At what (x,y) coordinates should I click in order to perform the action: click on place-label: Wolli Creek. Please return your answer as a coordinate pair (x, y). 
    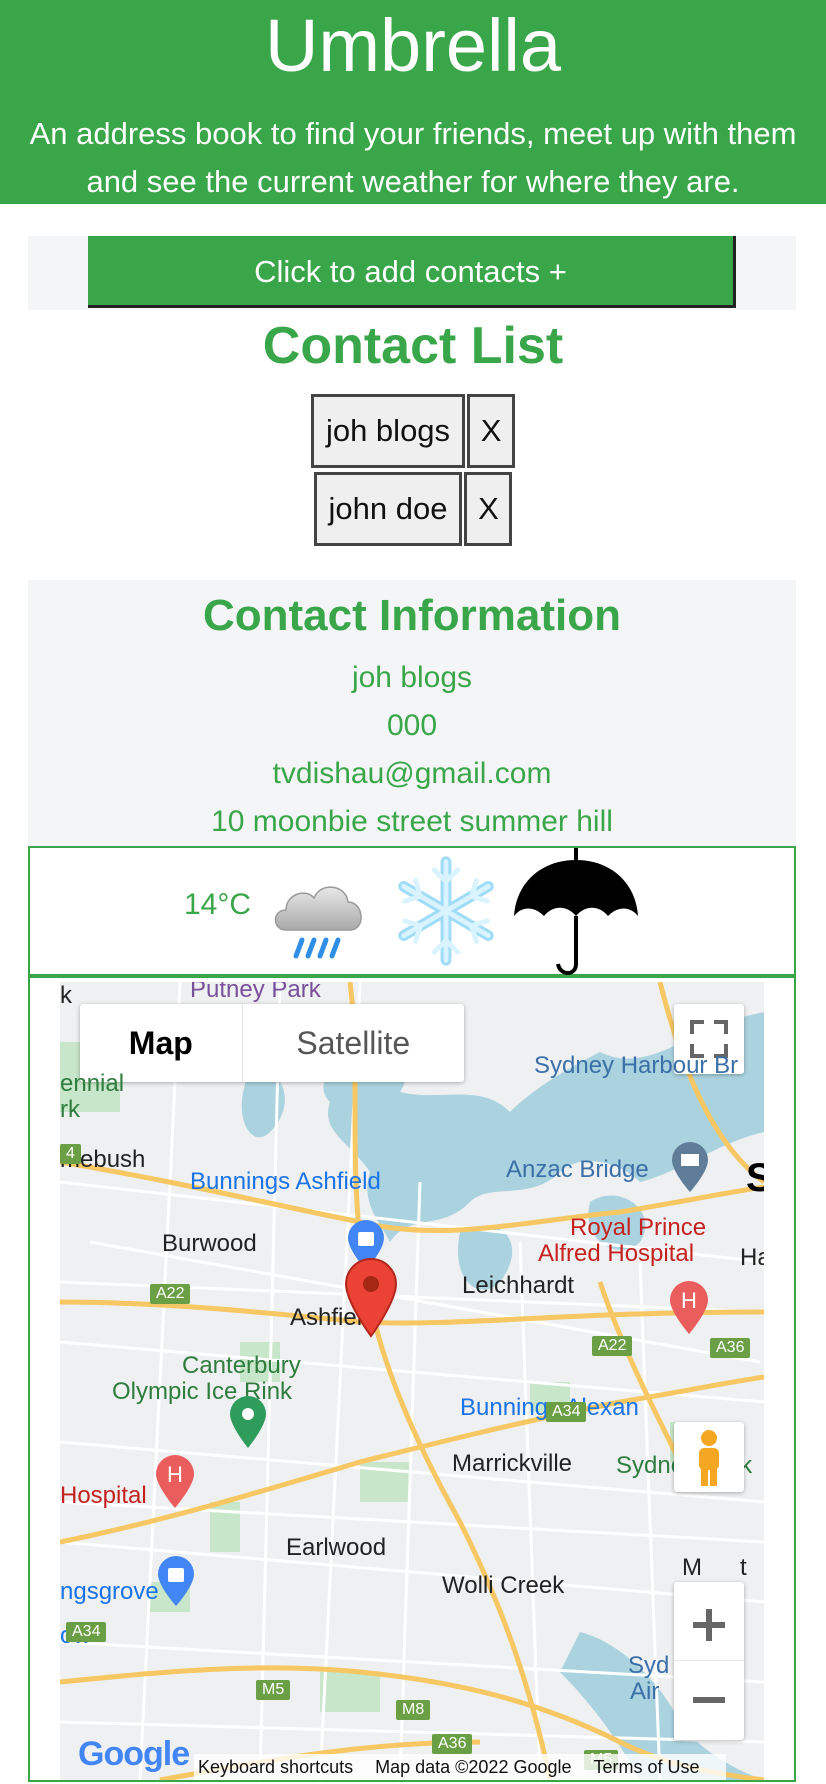
    Looking at the image, I should click on (503, 1585).